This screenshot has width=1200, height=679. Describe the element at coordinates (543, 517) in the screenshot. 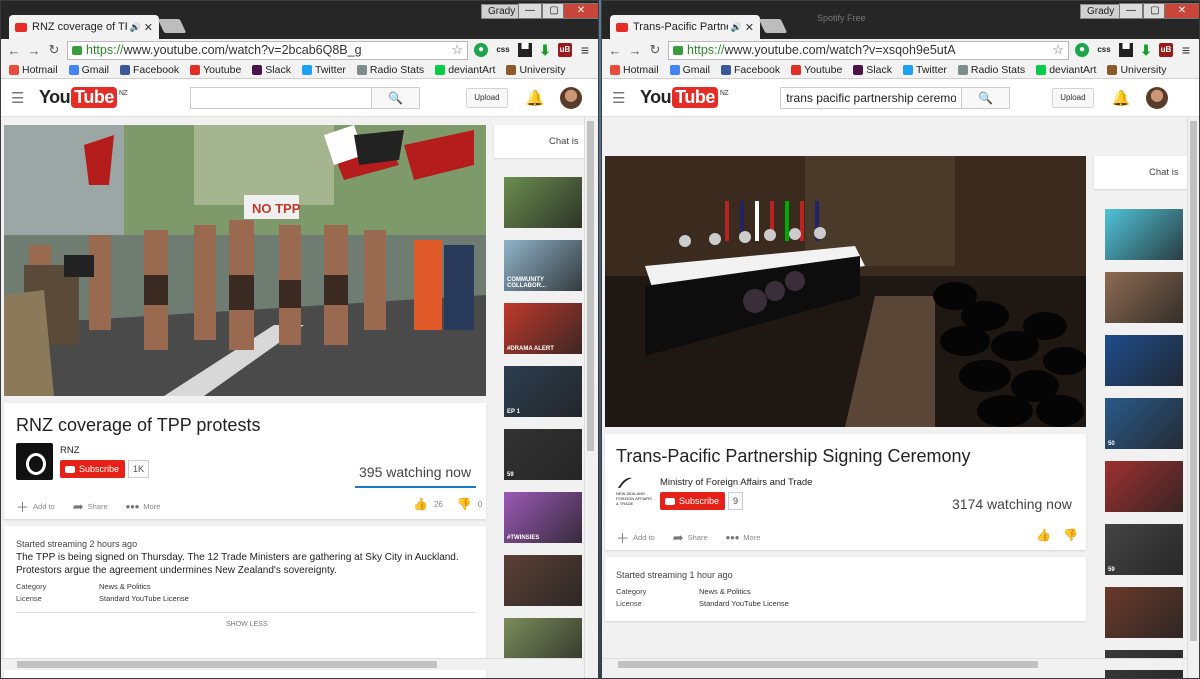

I see `related-video-thumbnail: #TWINSIES` at that location.